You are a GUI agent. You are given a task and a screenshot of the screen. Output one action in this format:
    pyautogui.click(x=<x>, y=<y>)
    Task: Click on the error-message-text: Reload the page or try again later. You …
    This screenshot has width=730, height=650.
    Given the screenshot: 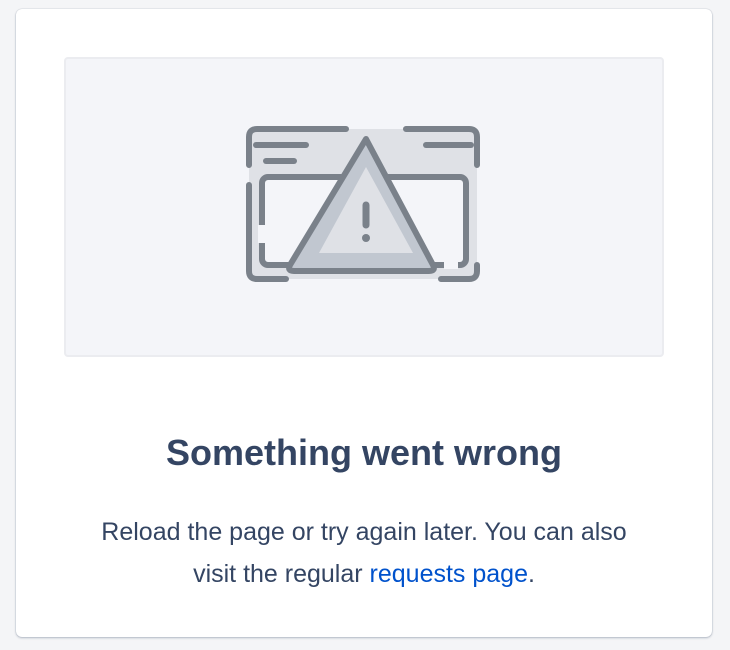 What is the action you would take?
    pyautogui.click(x=364, y=553)
    